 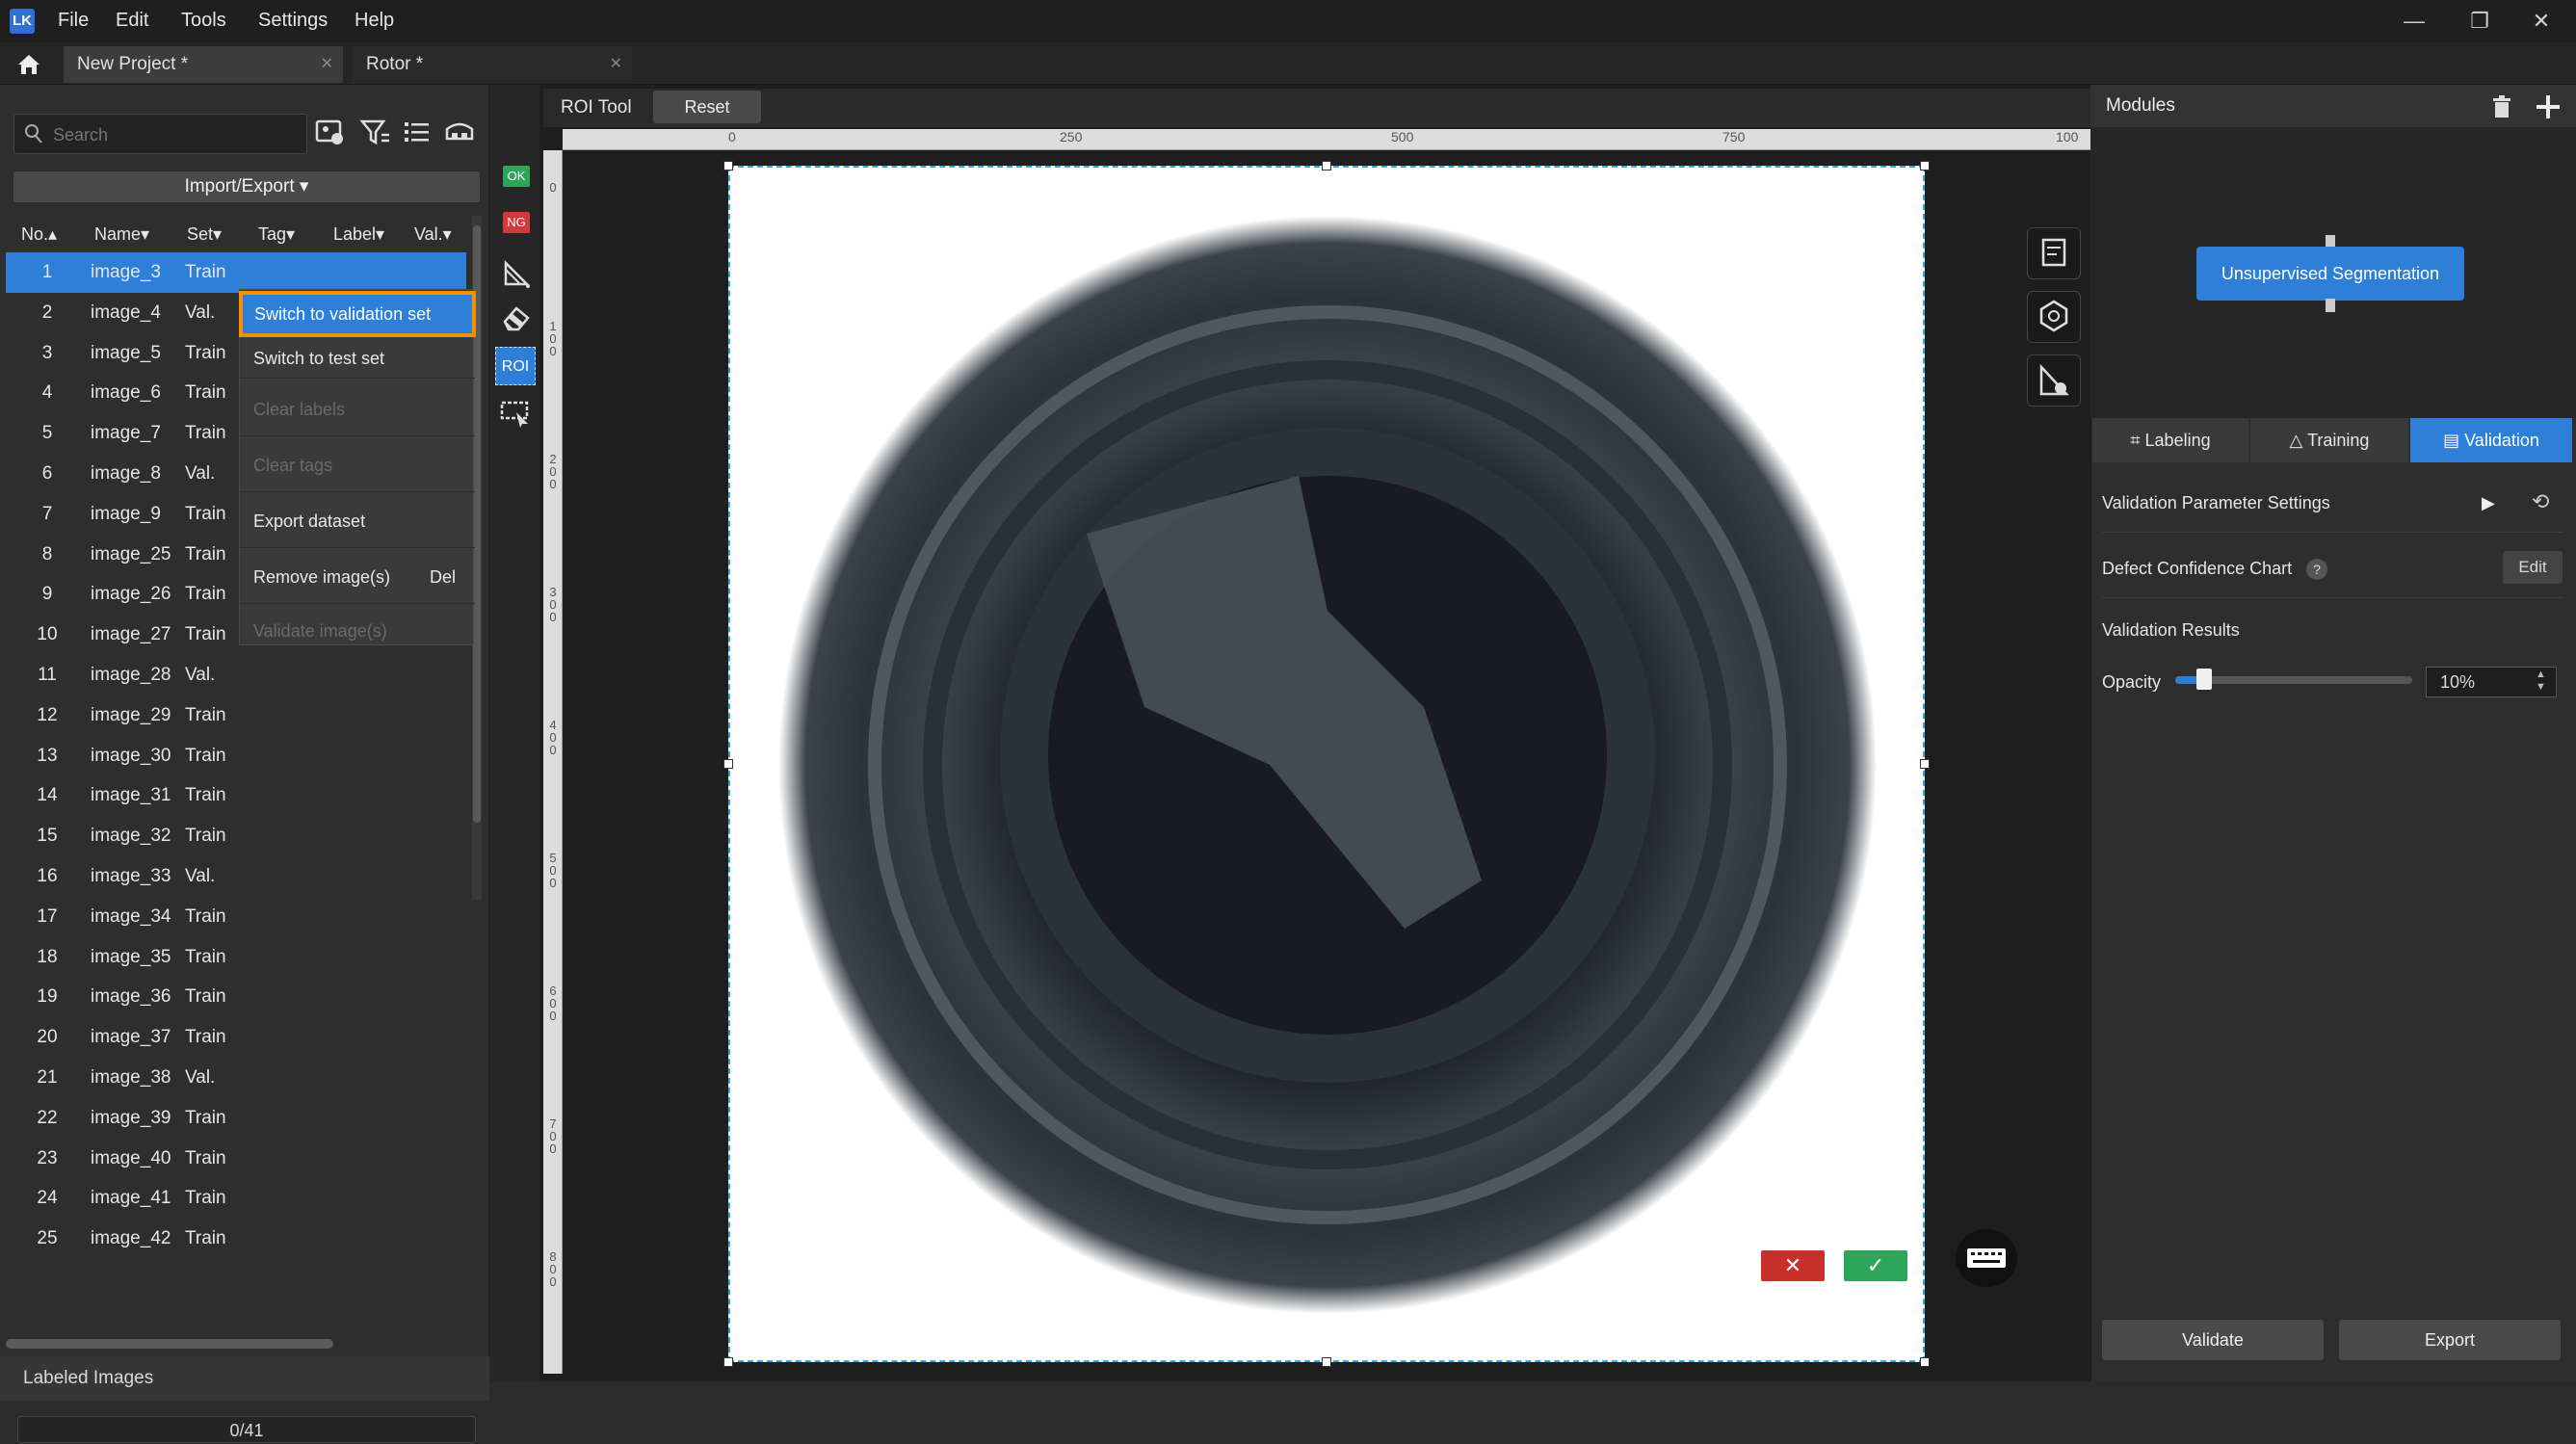 I want to click on tab-rotor: Rotor * ✕, so click(x=493, y=64).